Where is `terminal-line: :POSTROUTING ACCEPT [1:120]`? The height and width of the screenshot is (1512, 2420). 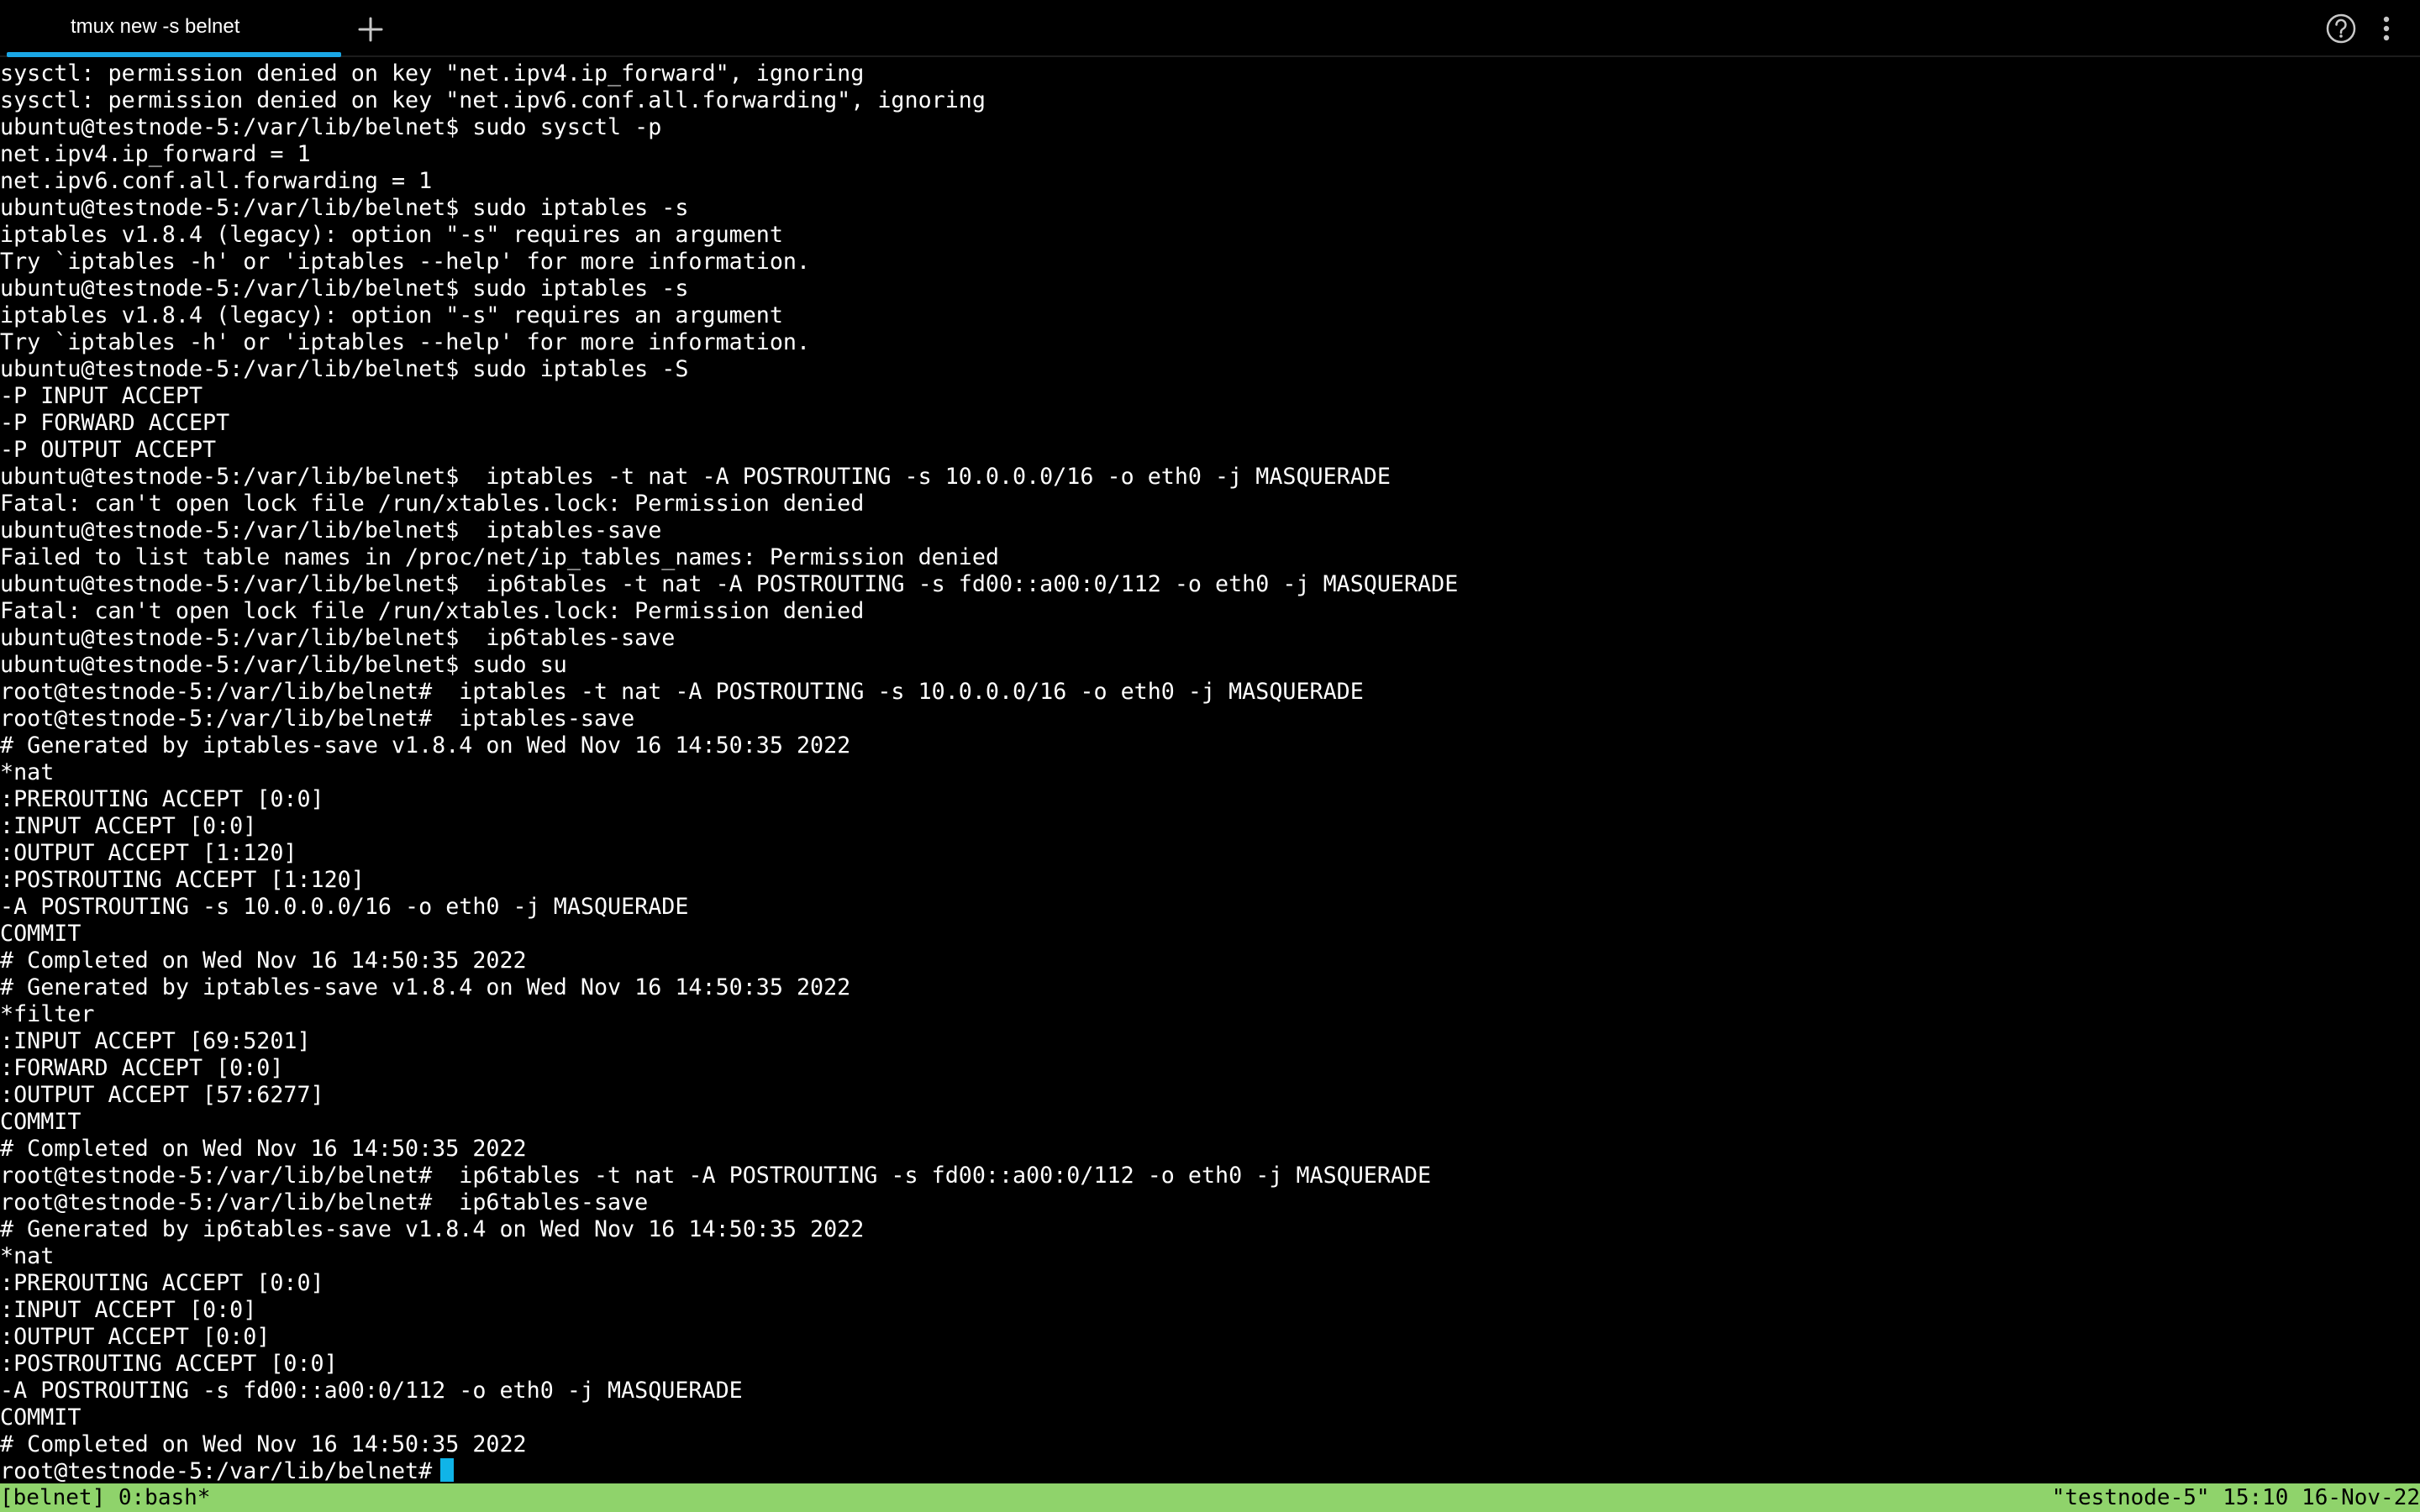
terminal-line: :POSTROUTING ACCEPT [1:120] is located at coordinates (182, 880).